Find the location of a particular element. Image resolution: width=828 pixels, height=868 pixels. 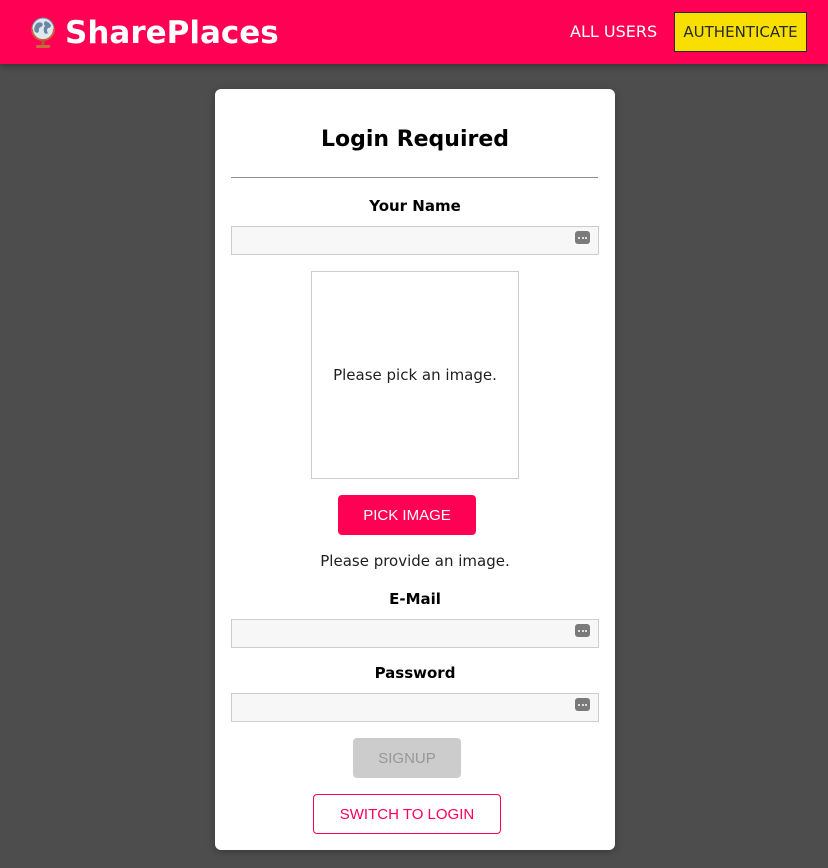

switch-to-login-button: SWITCH TO LOGIN is located at coordinates (407, 814).